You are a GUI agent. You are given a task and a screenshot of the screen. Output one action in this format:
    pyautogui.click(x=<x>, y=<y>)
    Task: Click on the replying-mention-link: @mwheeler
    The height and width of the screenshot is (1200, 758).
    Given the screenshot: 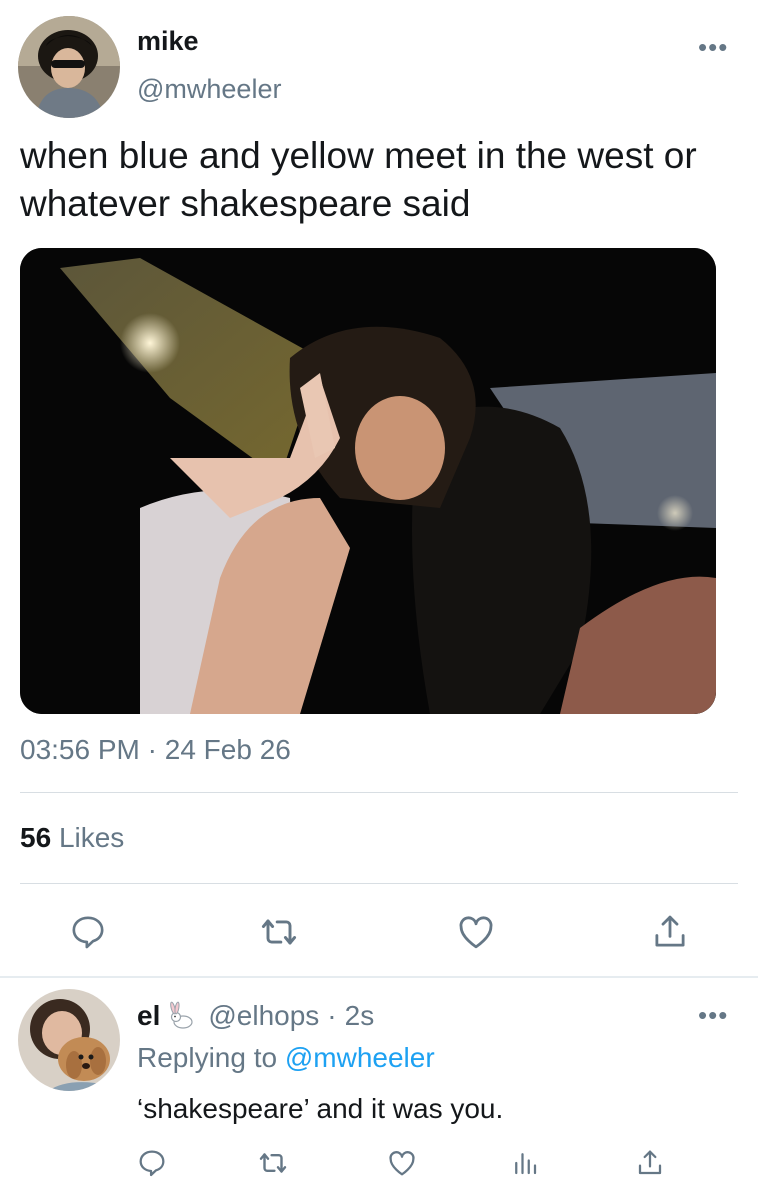 What is the action you would take?
    pyautogui.click(x=360, y=1057)
    